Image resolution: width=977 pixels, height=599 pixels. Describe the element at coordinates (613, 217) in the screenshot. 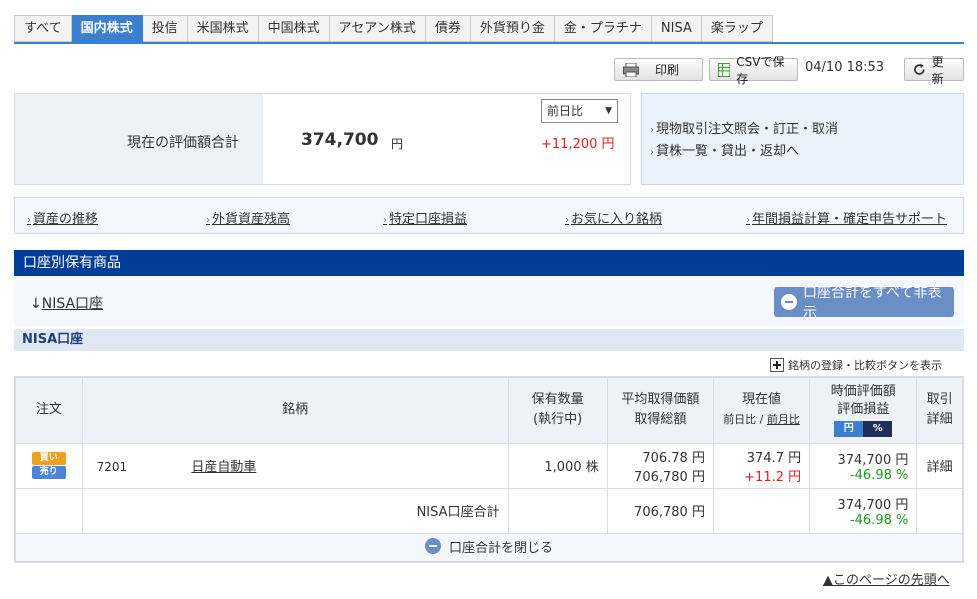

I see `link-favorites: › お気に入り銘柄` at that location.